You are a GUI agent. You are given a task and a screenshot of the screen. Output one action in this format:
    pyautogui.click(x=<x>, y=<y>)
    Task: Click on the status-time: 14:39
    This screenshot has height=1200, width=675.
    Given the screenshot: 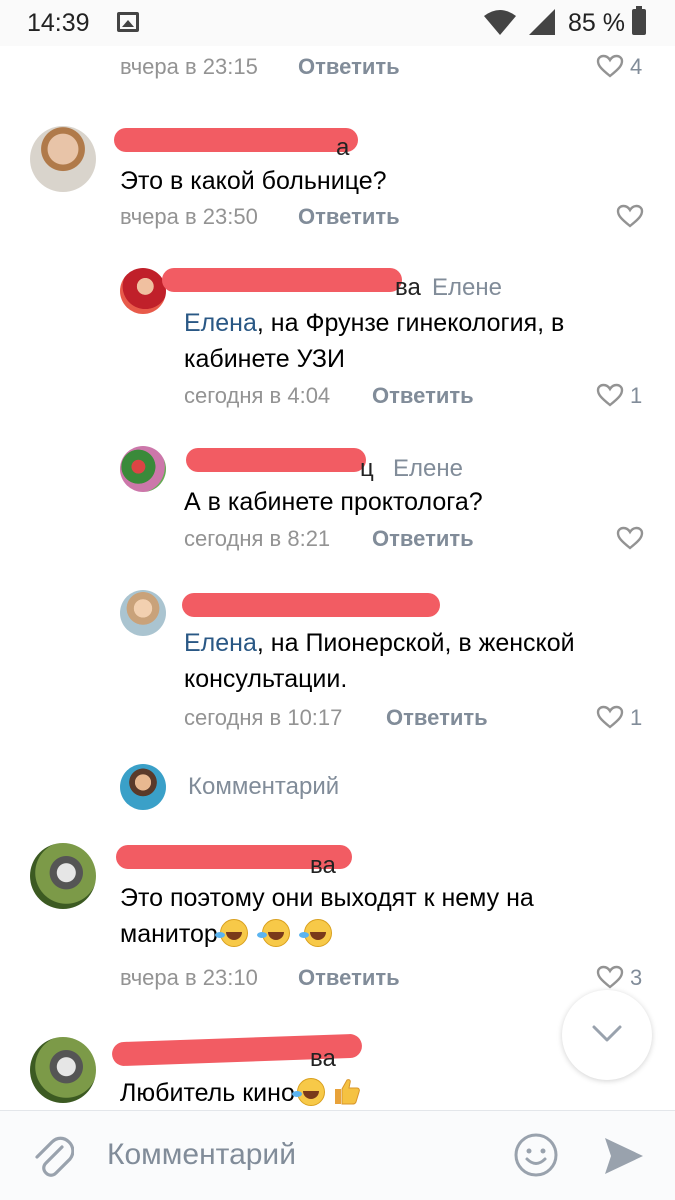 What is the action you would take?
    pyautogui.click(x=58, y=23)
    